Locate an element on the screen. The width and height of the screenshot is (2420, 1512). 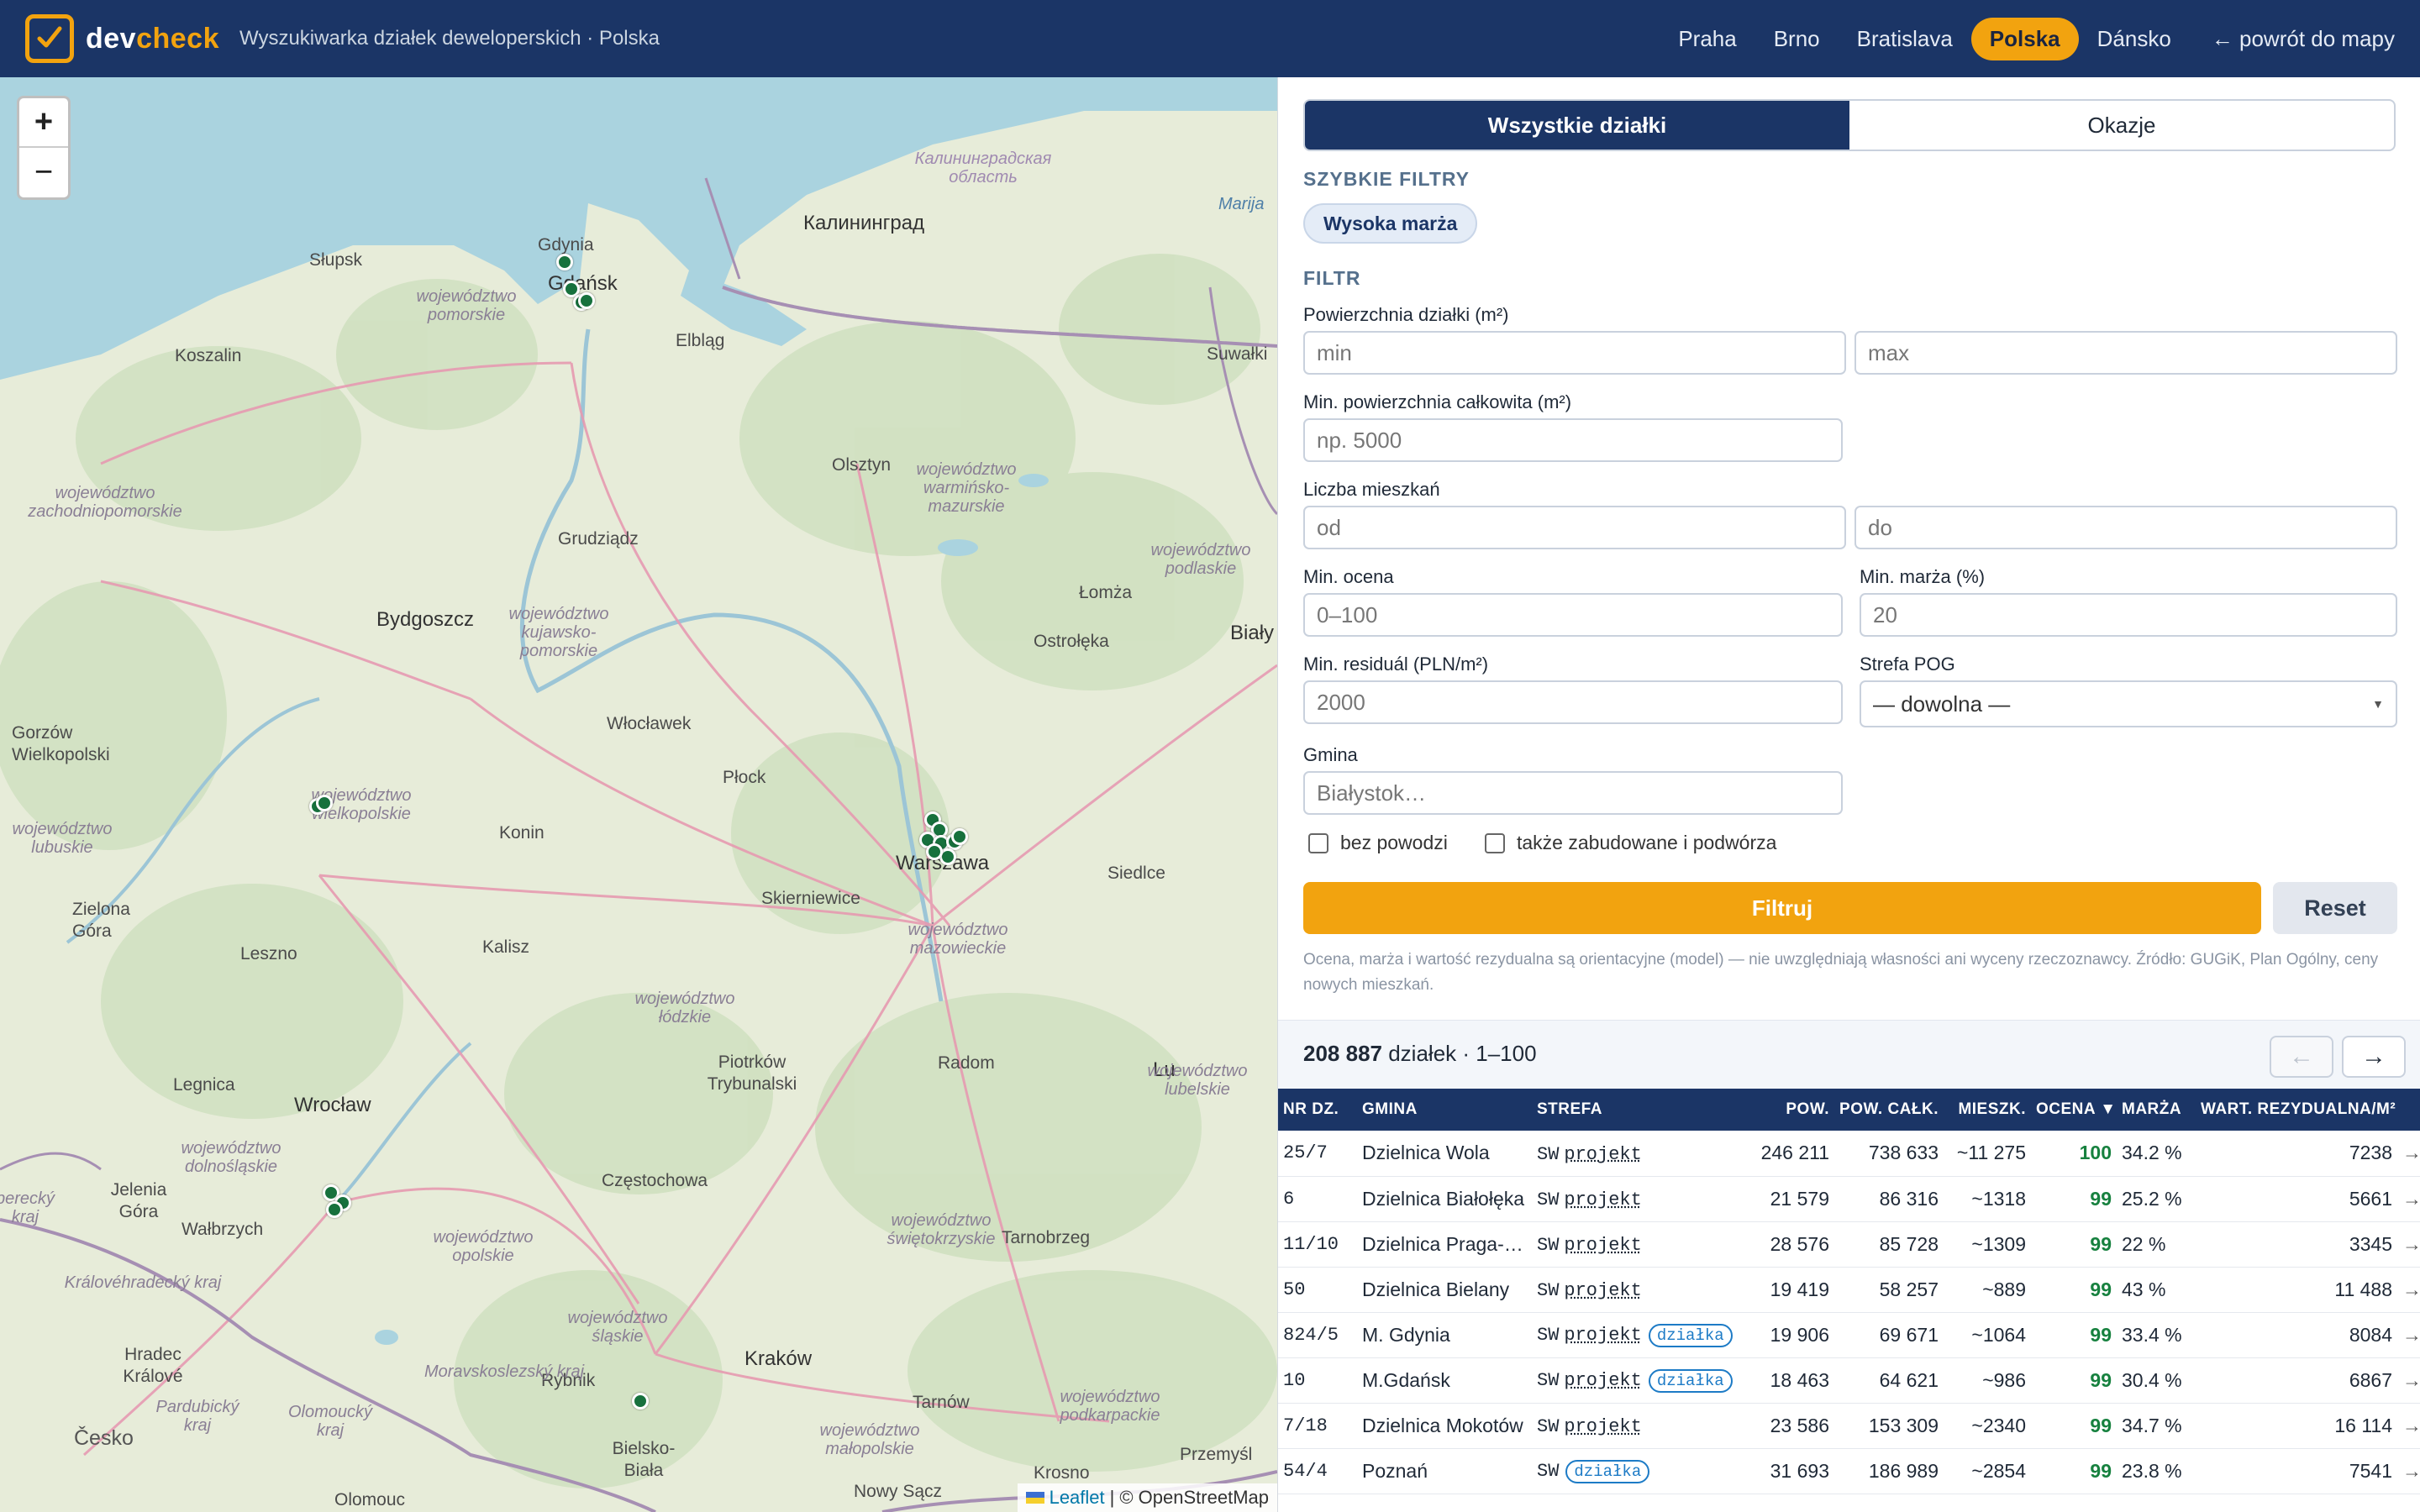
nav-dansko: Dánsko is located at coordinates (2134, 39).